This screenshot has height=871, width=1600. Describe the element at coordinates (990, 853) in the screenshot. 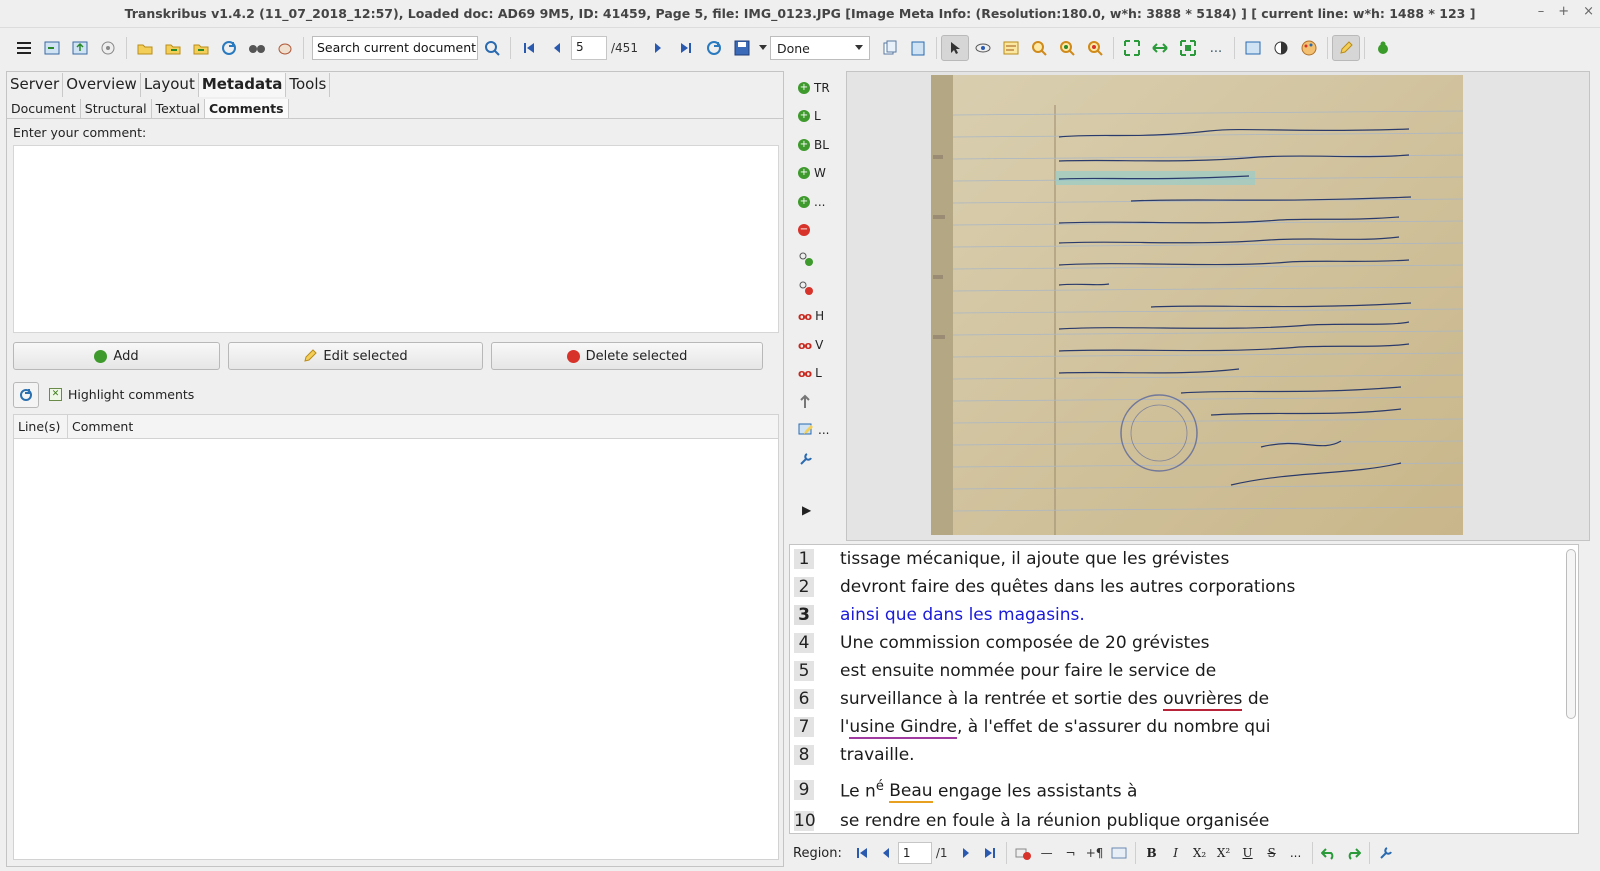

I see `last-region-icon` at that location.